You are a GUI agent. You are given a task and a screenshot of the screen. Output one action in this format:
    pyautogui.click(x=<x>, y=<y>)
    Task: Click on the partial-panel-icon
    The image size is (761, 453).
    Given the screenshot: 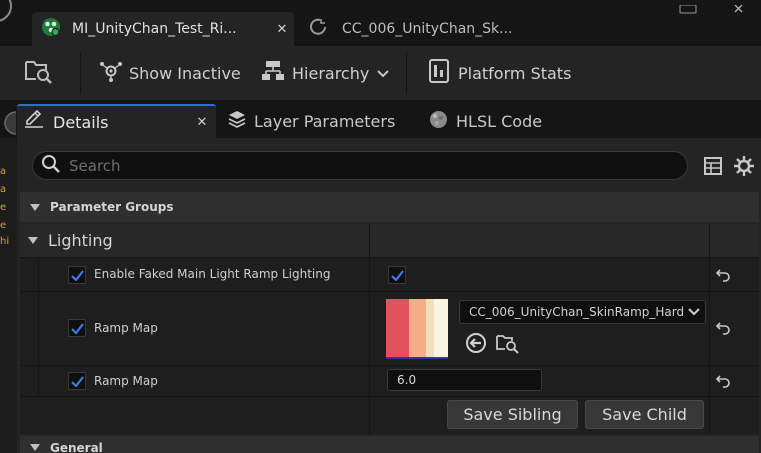 What is the action you would take?
    pyautogui.click(x=10, y=123)
    